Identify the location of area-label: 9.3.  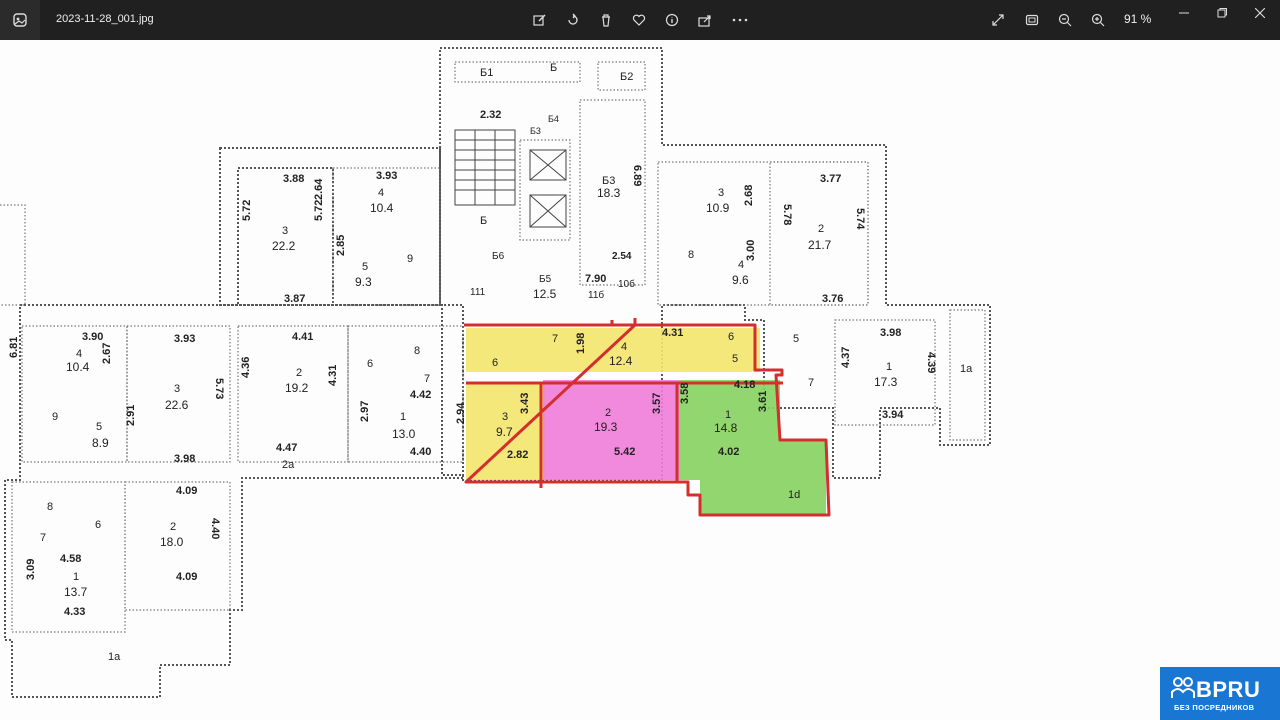
(363, 282).